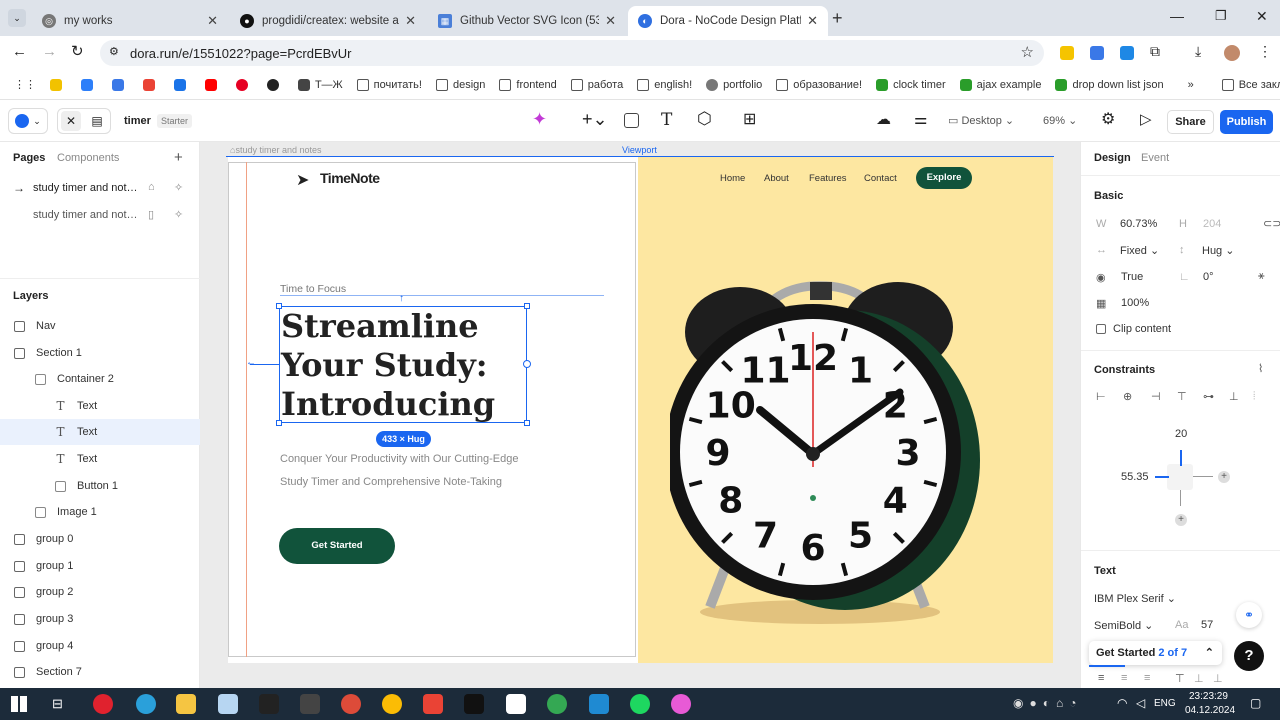 Image resolution: width=1280 pixels, height=720 pixels. Describe the element at coordinates (1124, 678) in the screenshot. I see `text-align-center-icon: ≡` at that location.